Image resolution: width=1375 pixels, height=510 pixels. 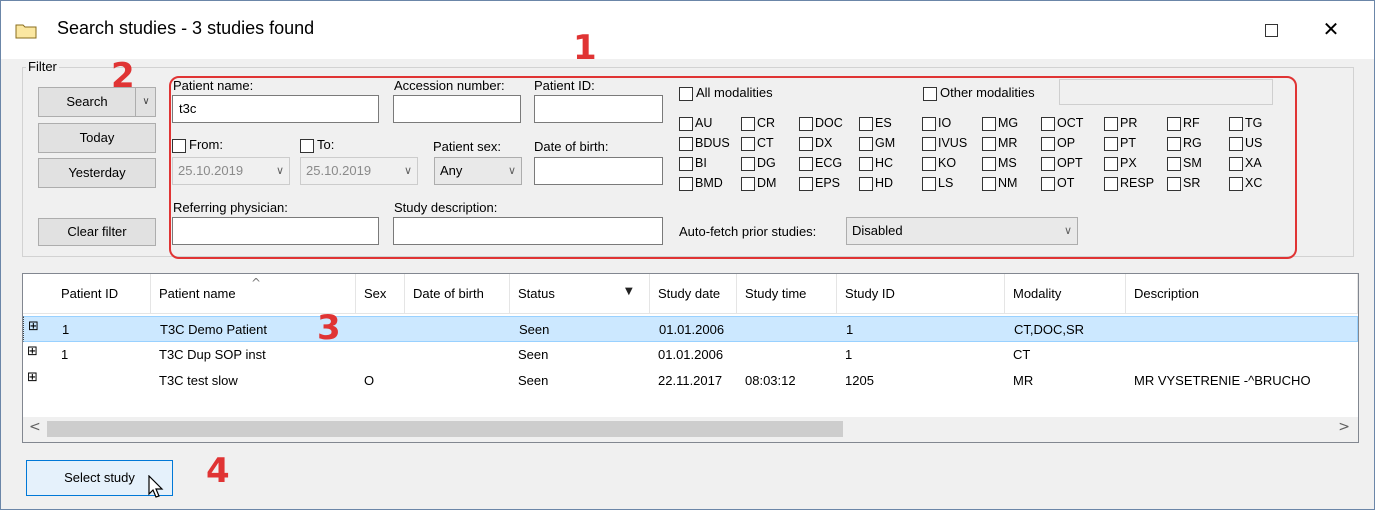 I want to click on modality-checkbox: PT, so click(x=1120, y=143).